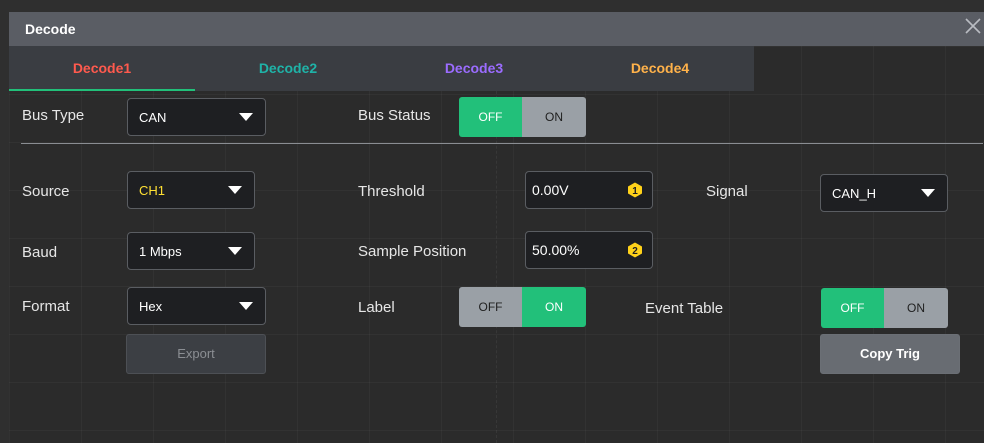 This screenshot has height=443, width=984. I want to click on decode-tabs: Decode1 Decode2 Decode3 Decode4, so click(381, 68).